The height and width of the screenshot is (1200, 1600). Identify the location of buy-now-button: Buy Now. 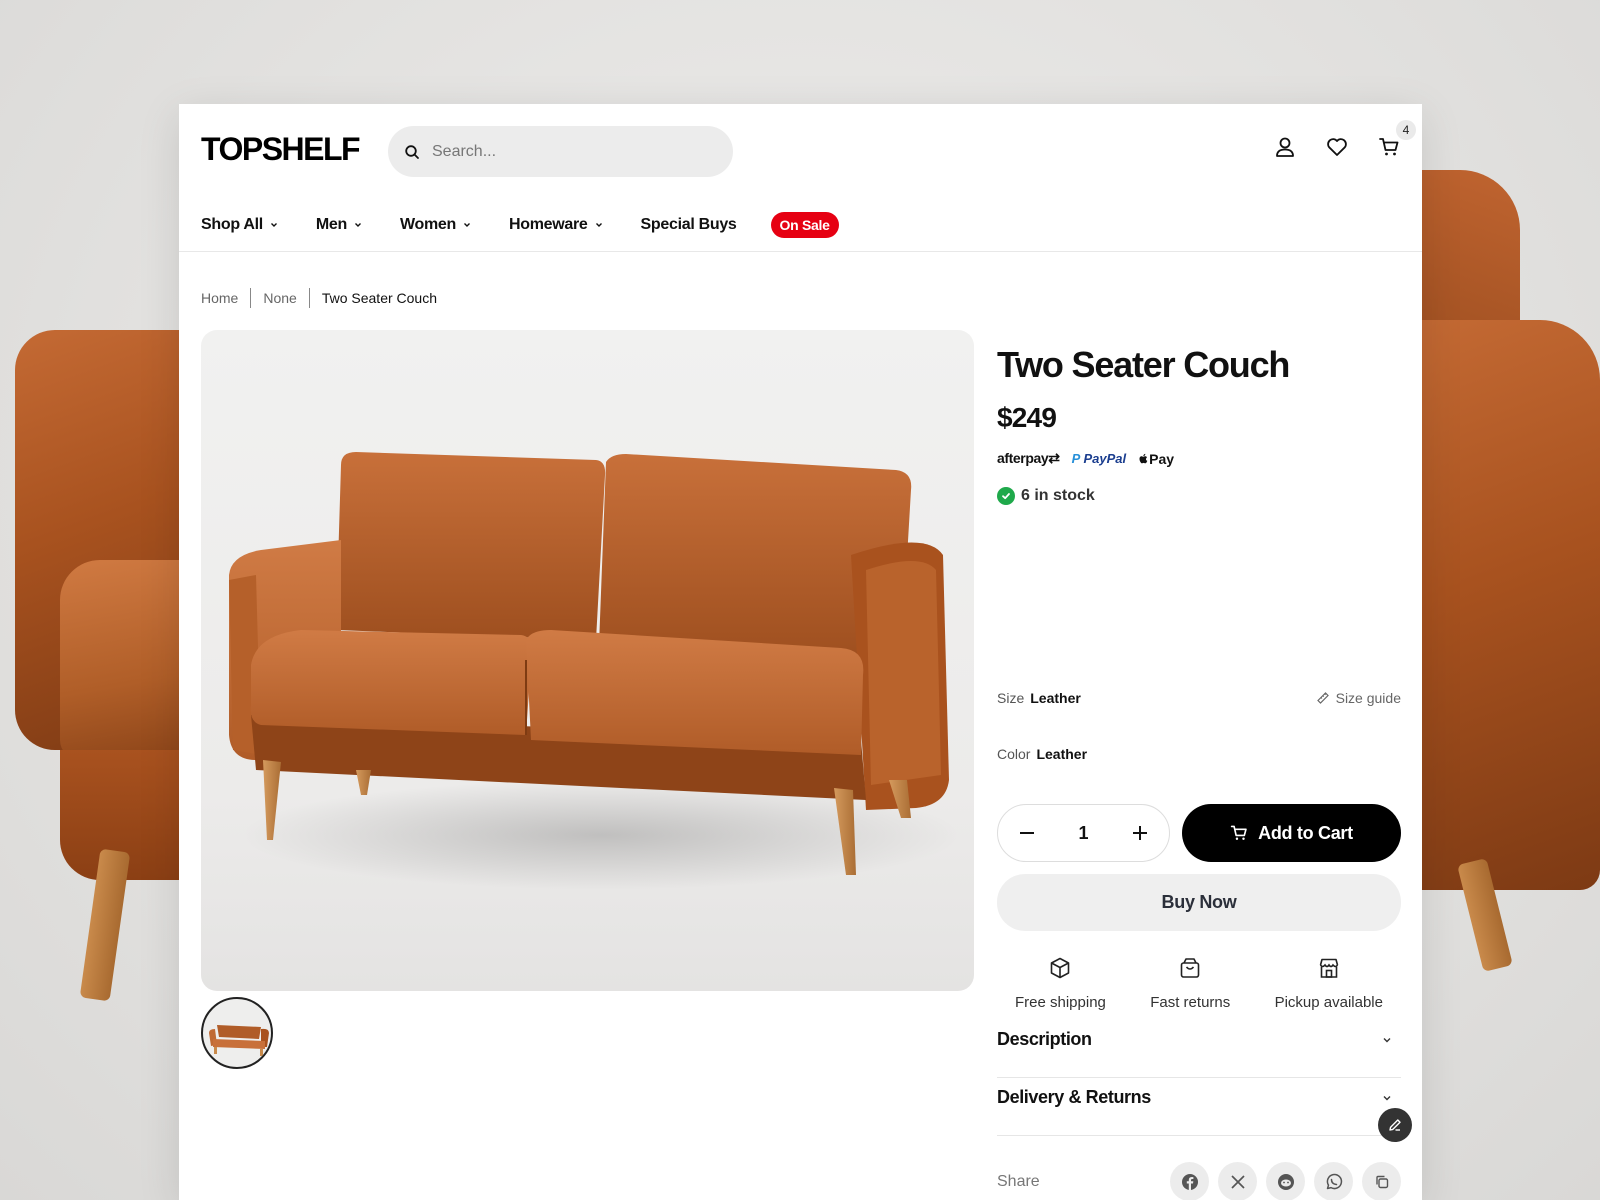
(1199, 902).